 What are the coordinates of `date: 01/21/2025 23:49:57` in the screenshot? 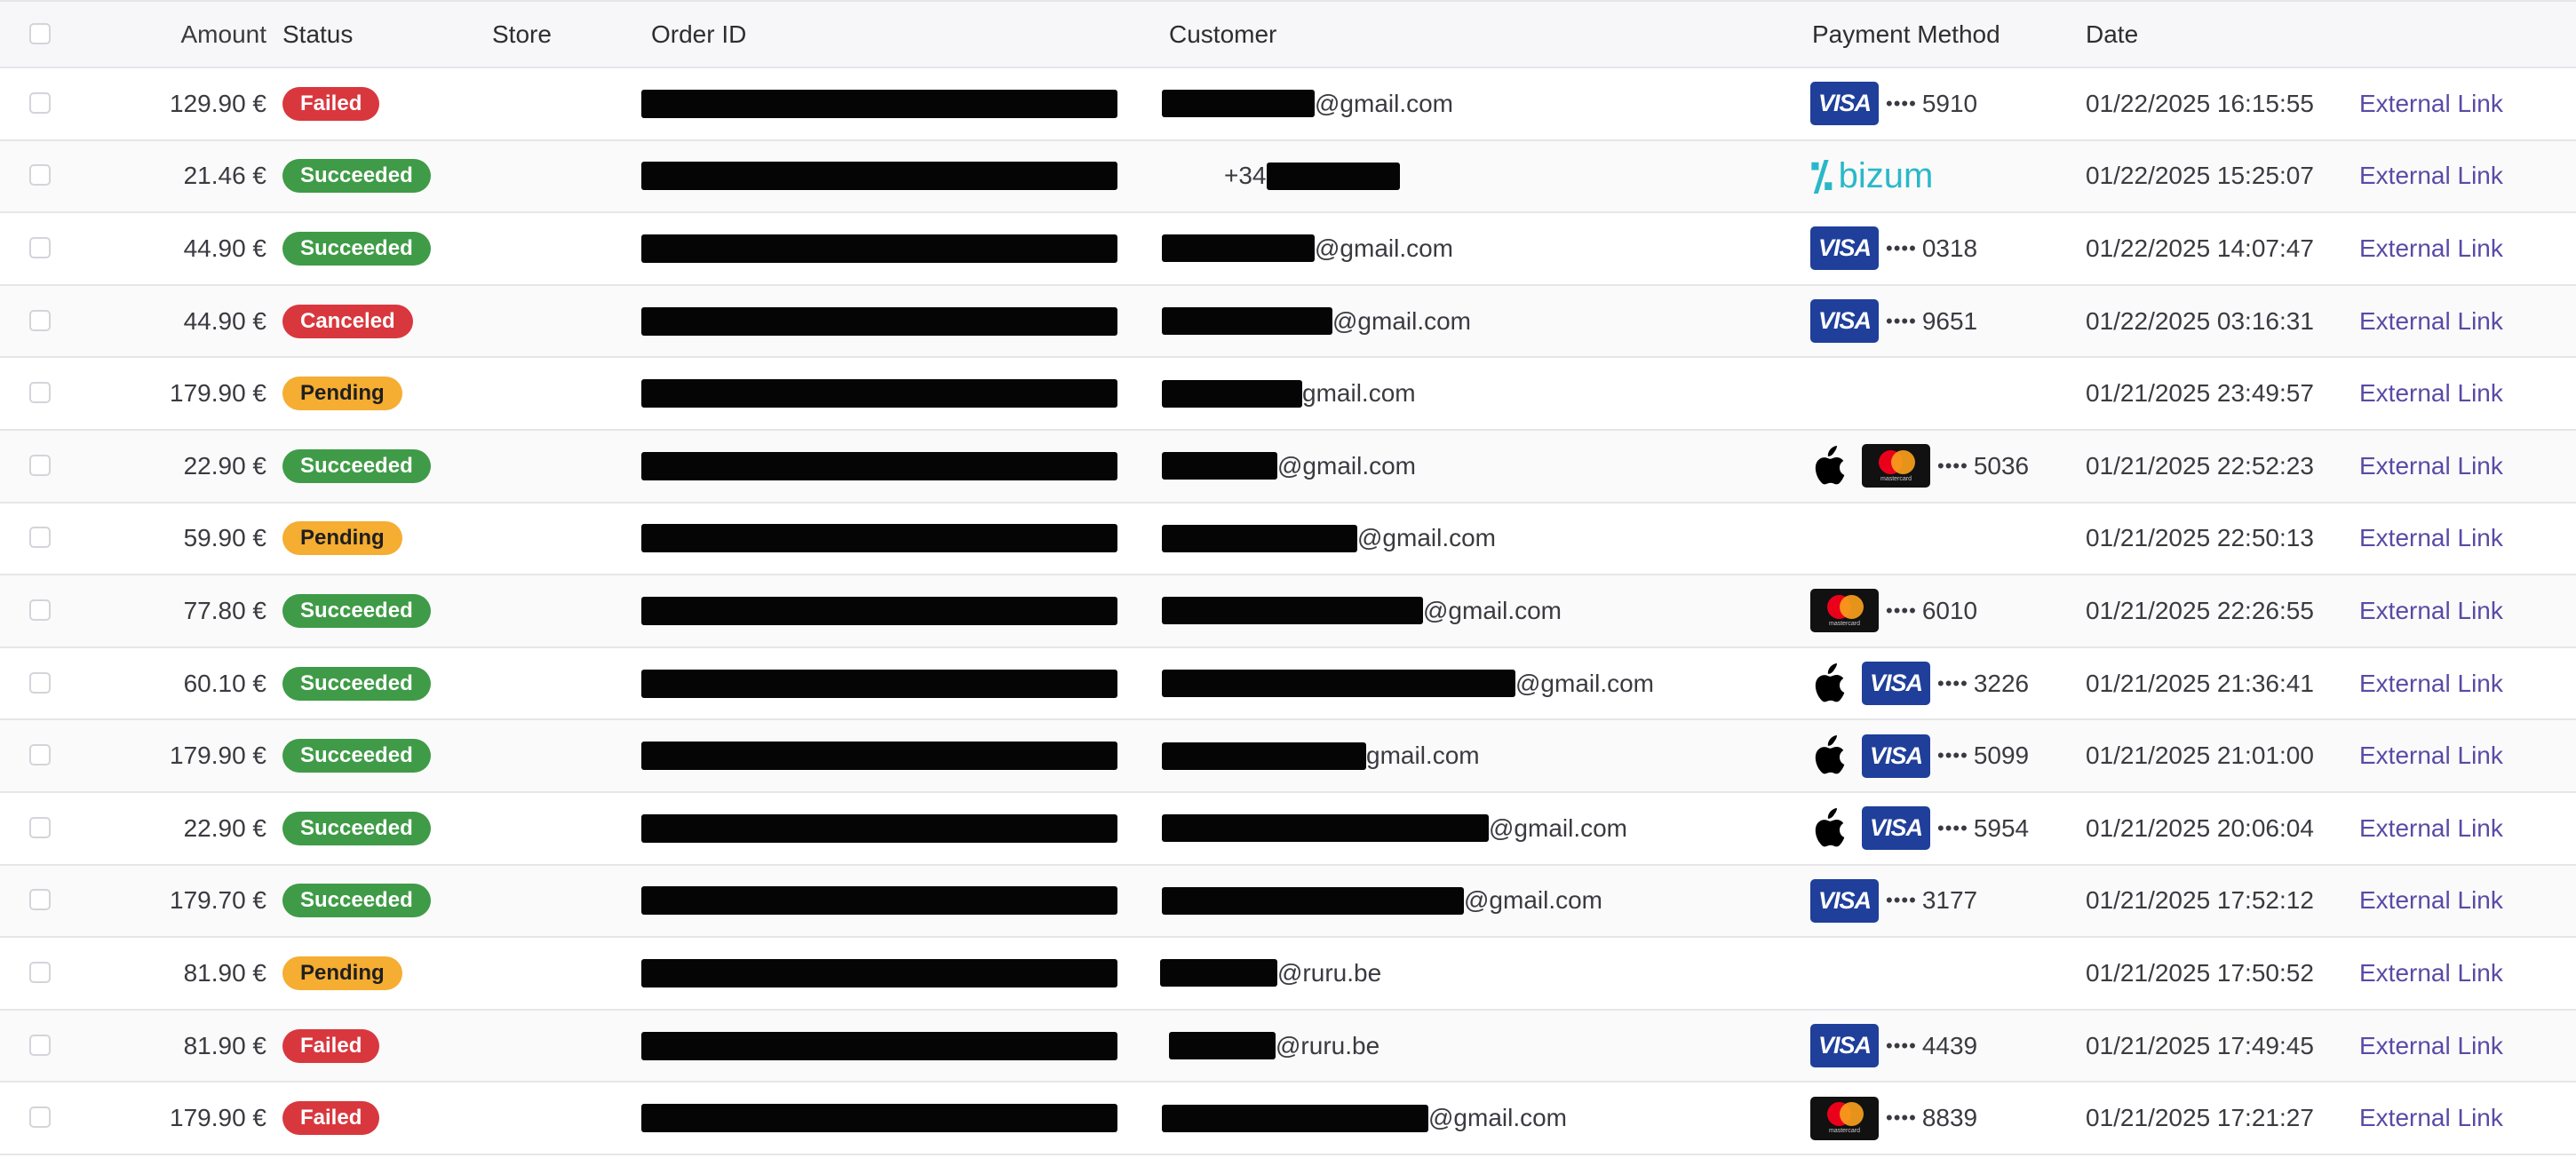 It's located at (2200, 394).